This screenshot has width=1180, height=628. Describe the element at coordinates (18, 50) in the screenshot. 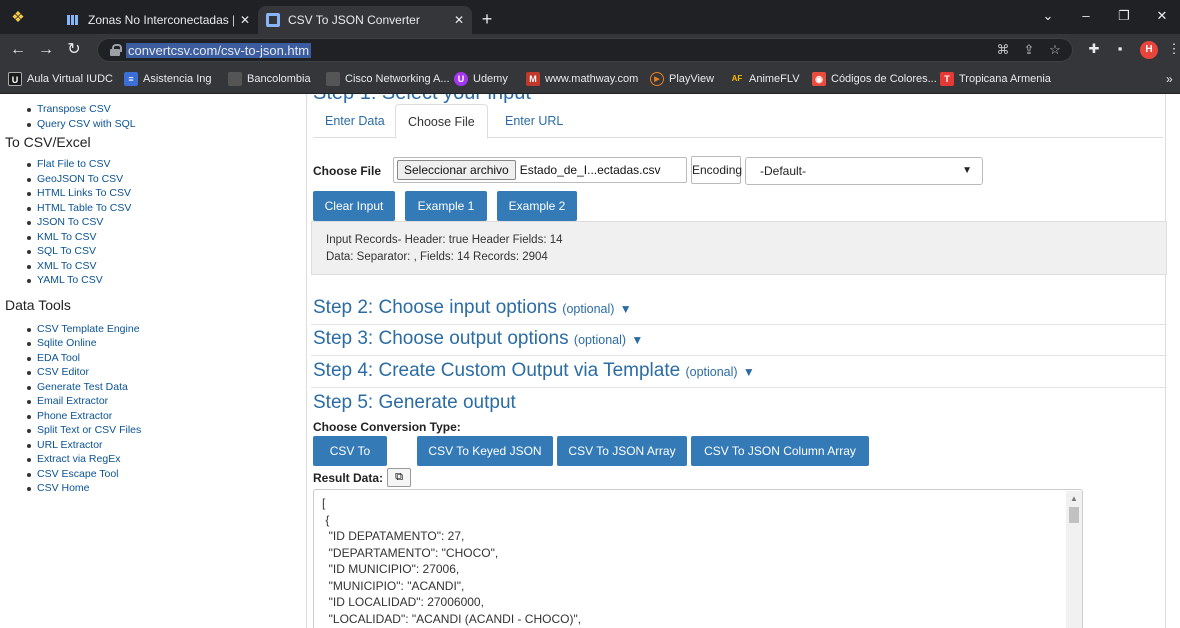

I see `back-icon: ←` at that location.